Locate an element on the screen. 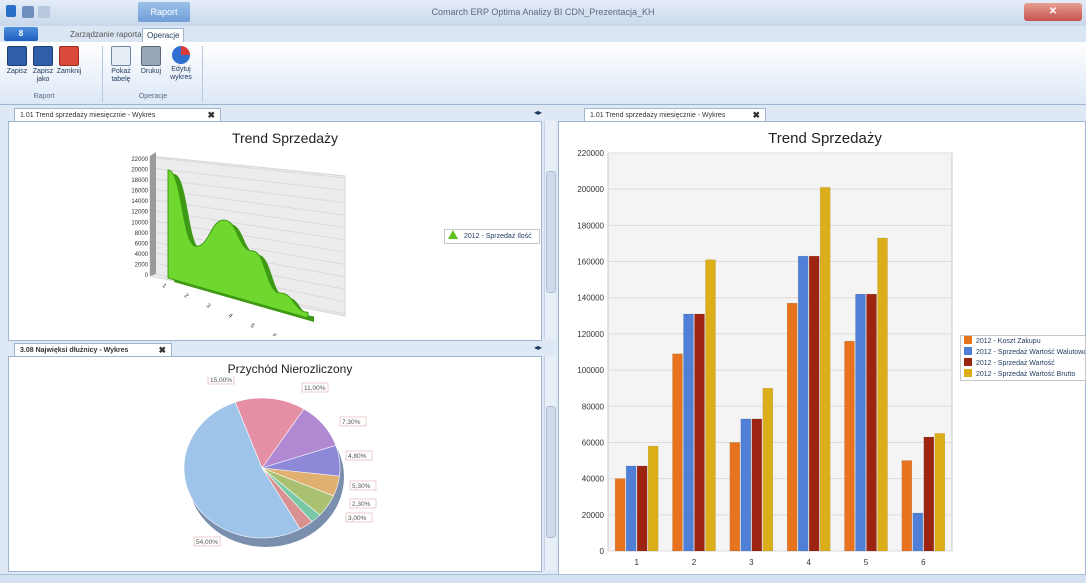 The height and width of the screenshot is (583, 1086). pie-slice-label: 7,30% is located at coordinates (351, 422).